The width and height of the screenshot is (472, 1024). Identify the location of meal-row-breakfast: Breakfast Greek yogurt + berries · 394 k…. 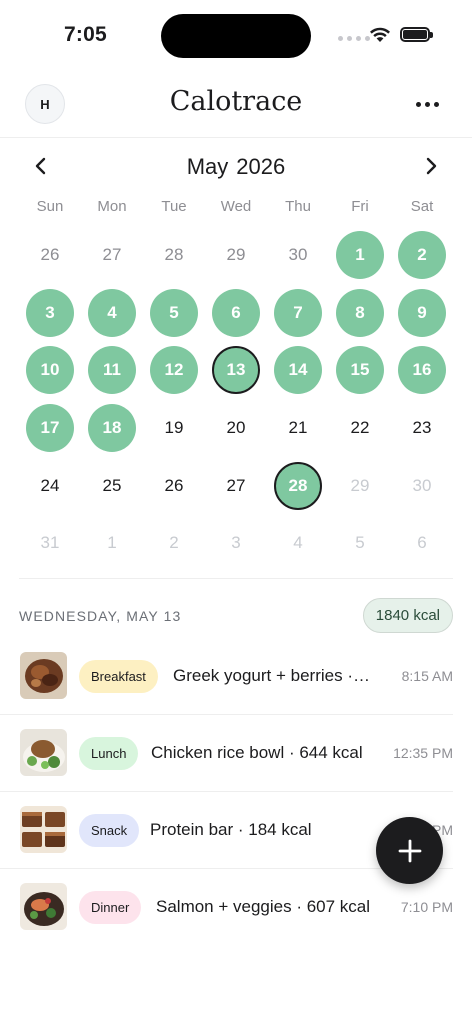
(226, 676).